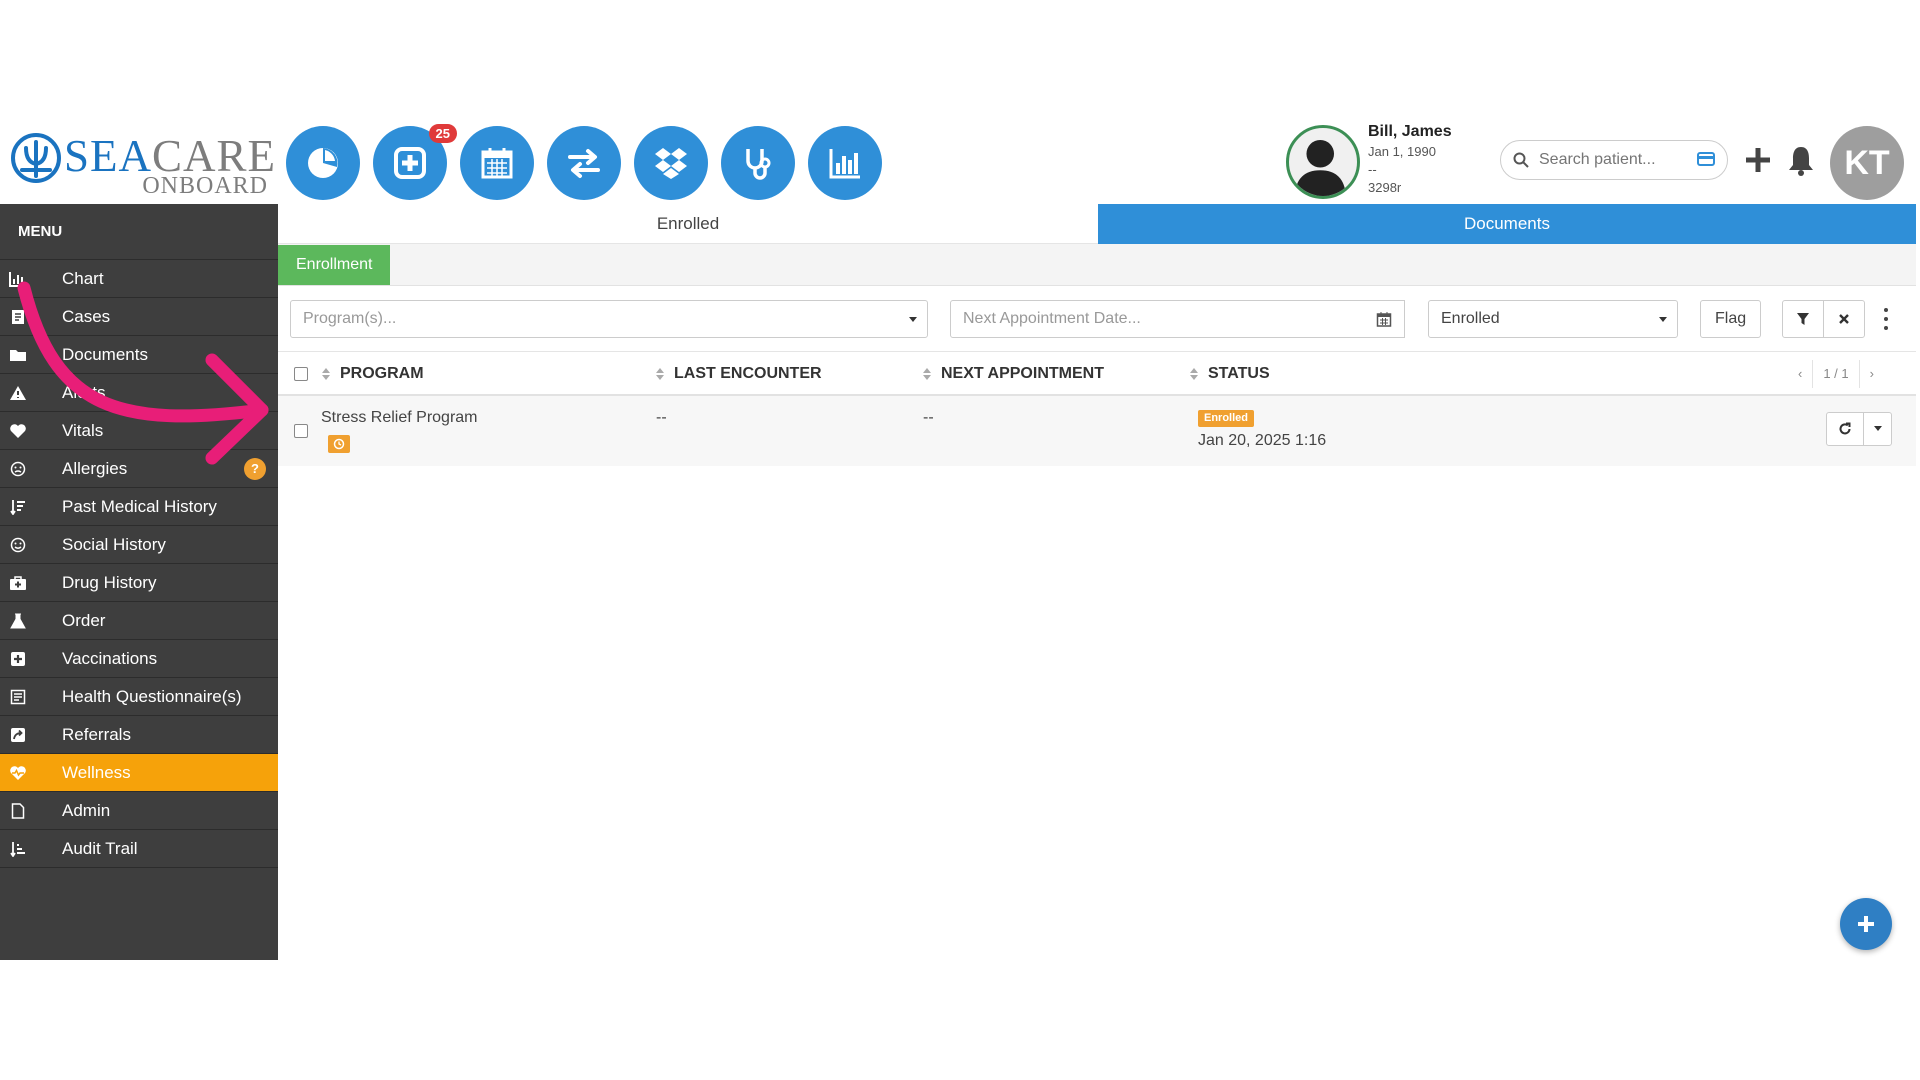 Image resolution: width=1920 pixels, height=1080 pixels. Describe the element at coordinates (139, 469) in the screenshot. I see `sidebar-item-allergies: Allergies ?` at that location.